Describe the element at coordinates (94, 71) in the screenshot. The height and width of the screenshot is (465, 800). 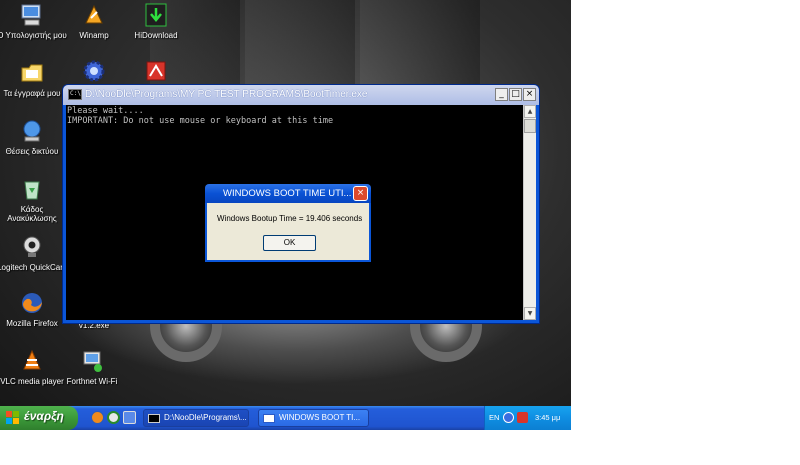
I see `gear-icon` at that location.